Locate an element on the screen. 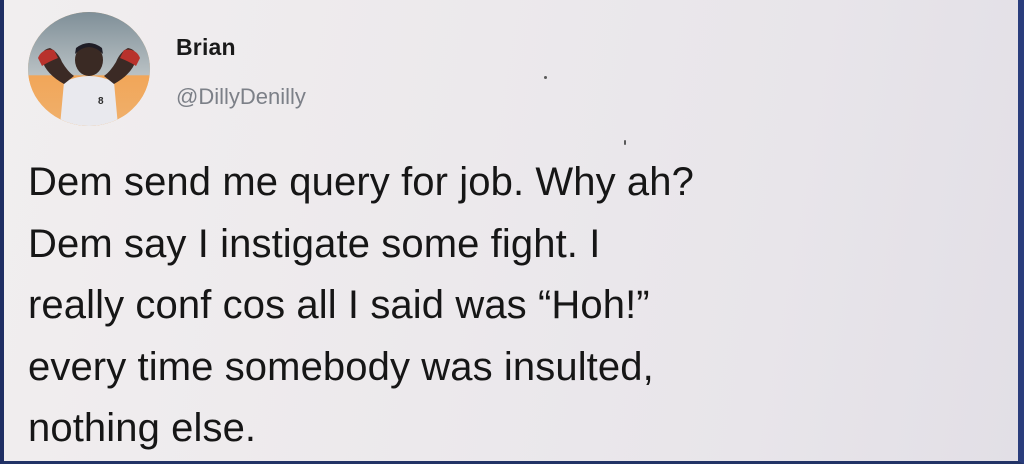 The image size is (1024, 464). author-handle: @DillyDenilly is located at coordinates (241, 97).